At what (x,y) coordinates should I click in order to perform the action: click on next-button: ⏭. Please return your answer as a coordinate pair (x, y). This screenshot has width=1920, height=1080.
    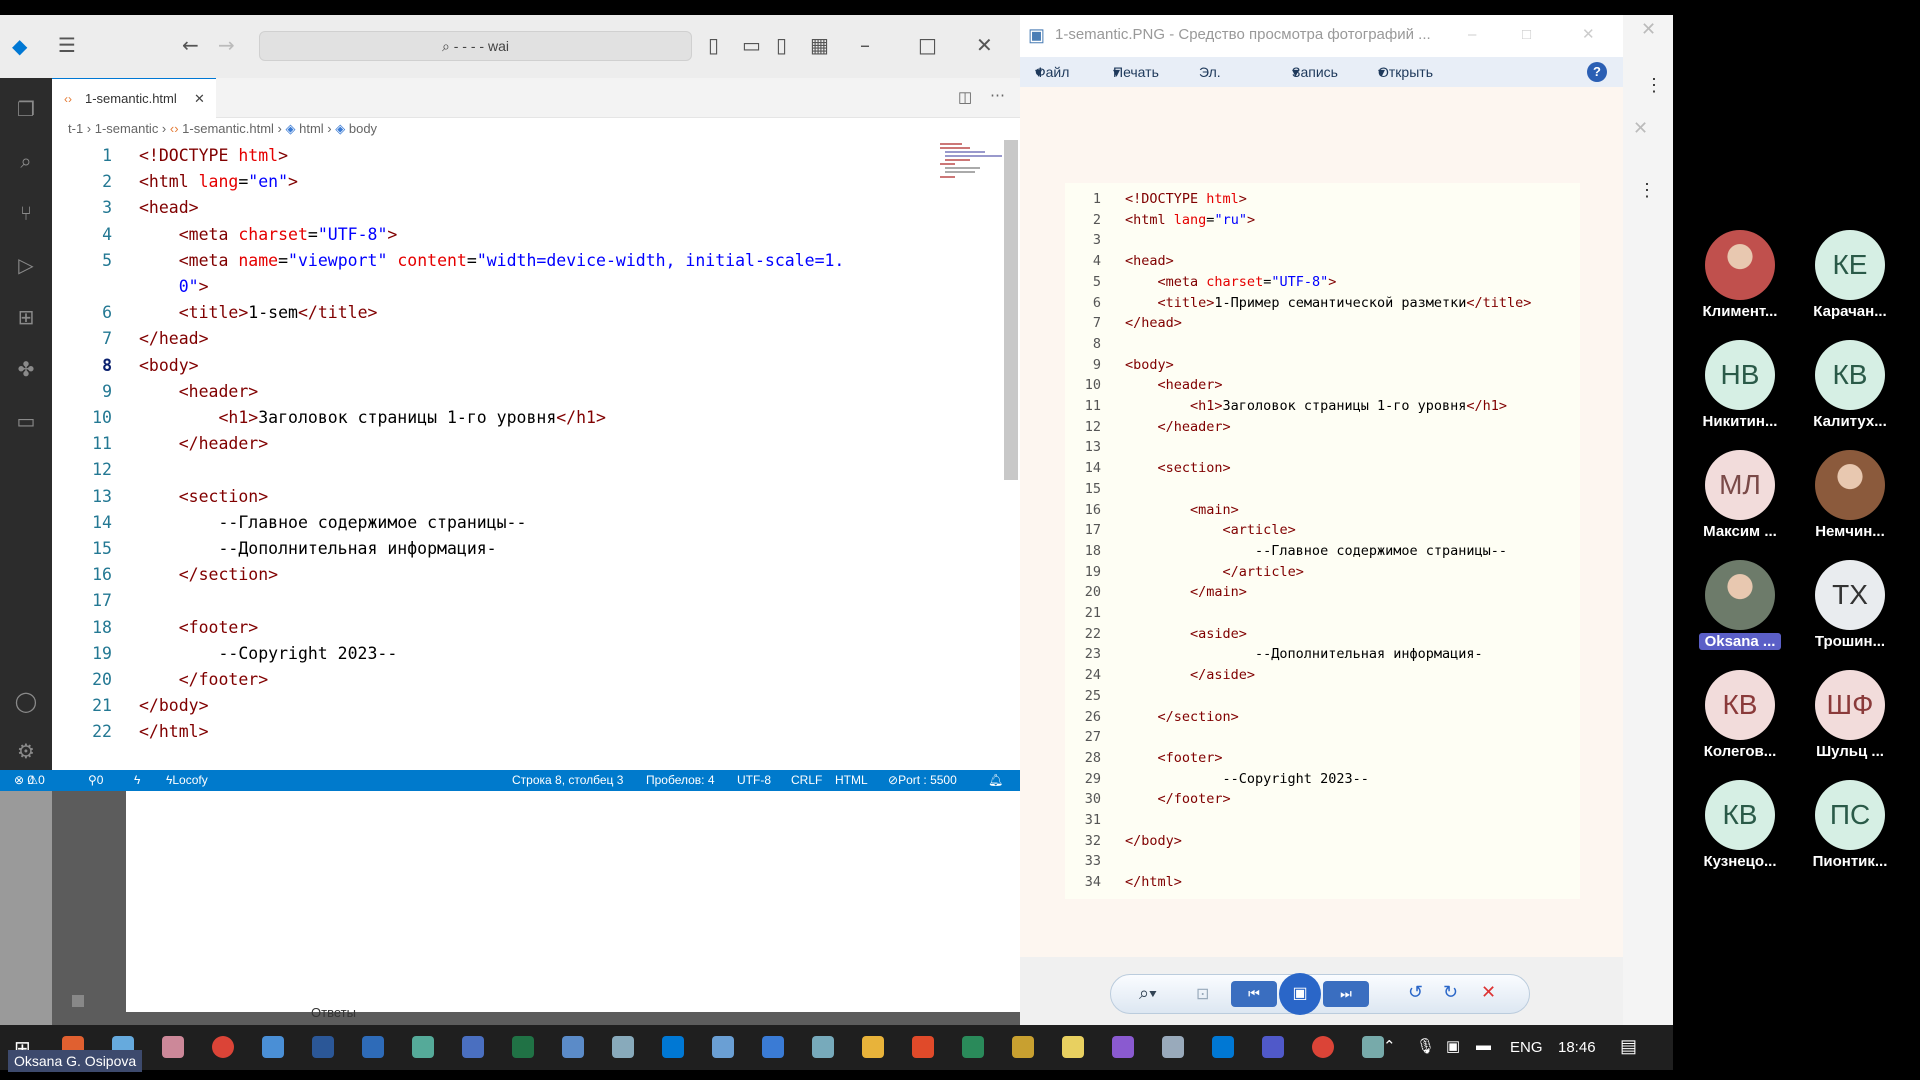
    Looking at the image, I should click on (1346, 994).